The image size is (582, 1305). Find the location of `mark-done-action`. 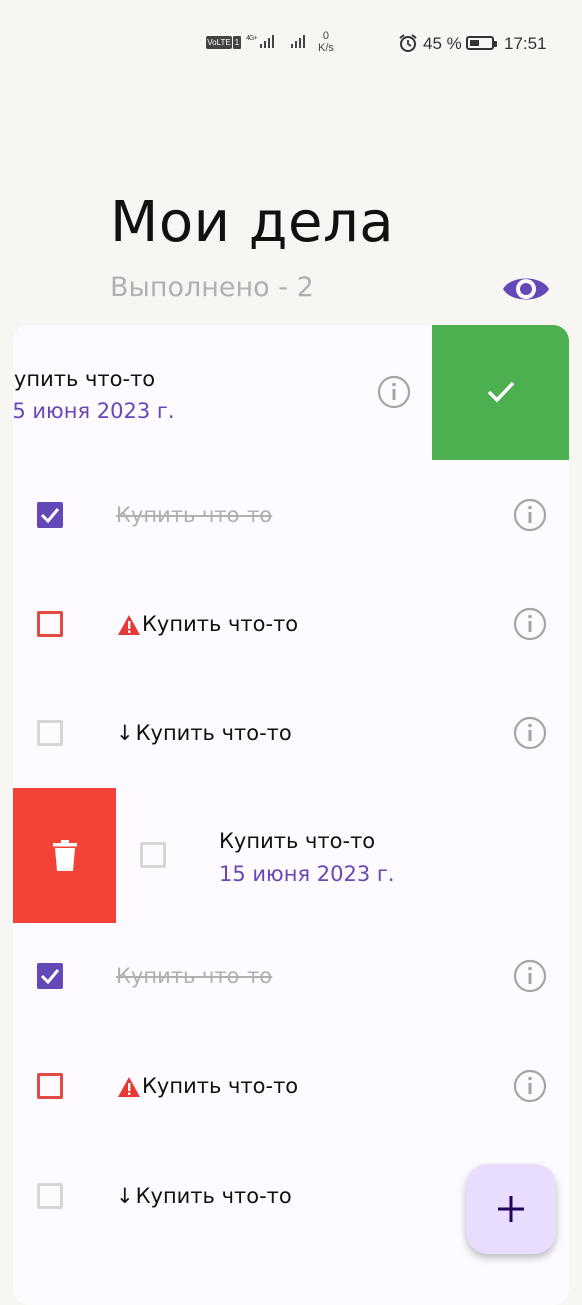

mark-done-action is located at coordinates (500, 392).